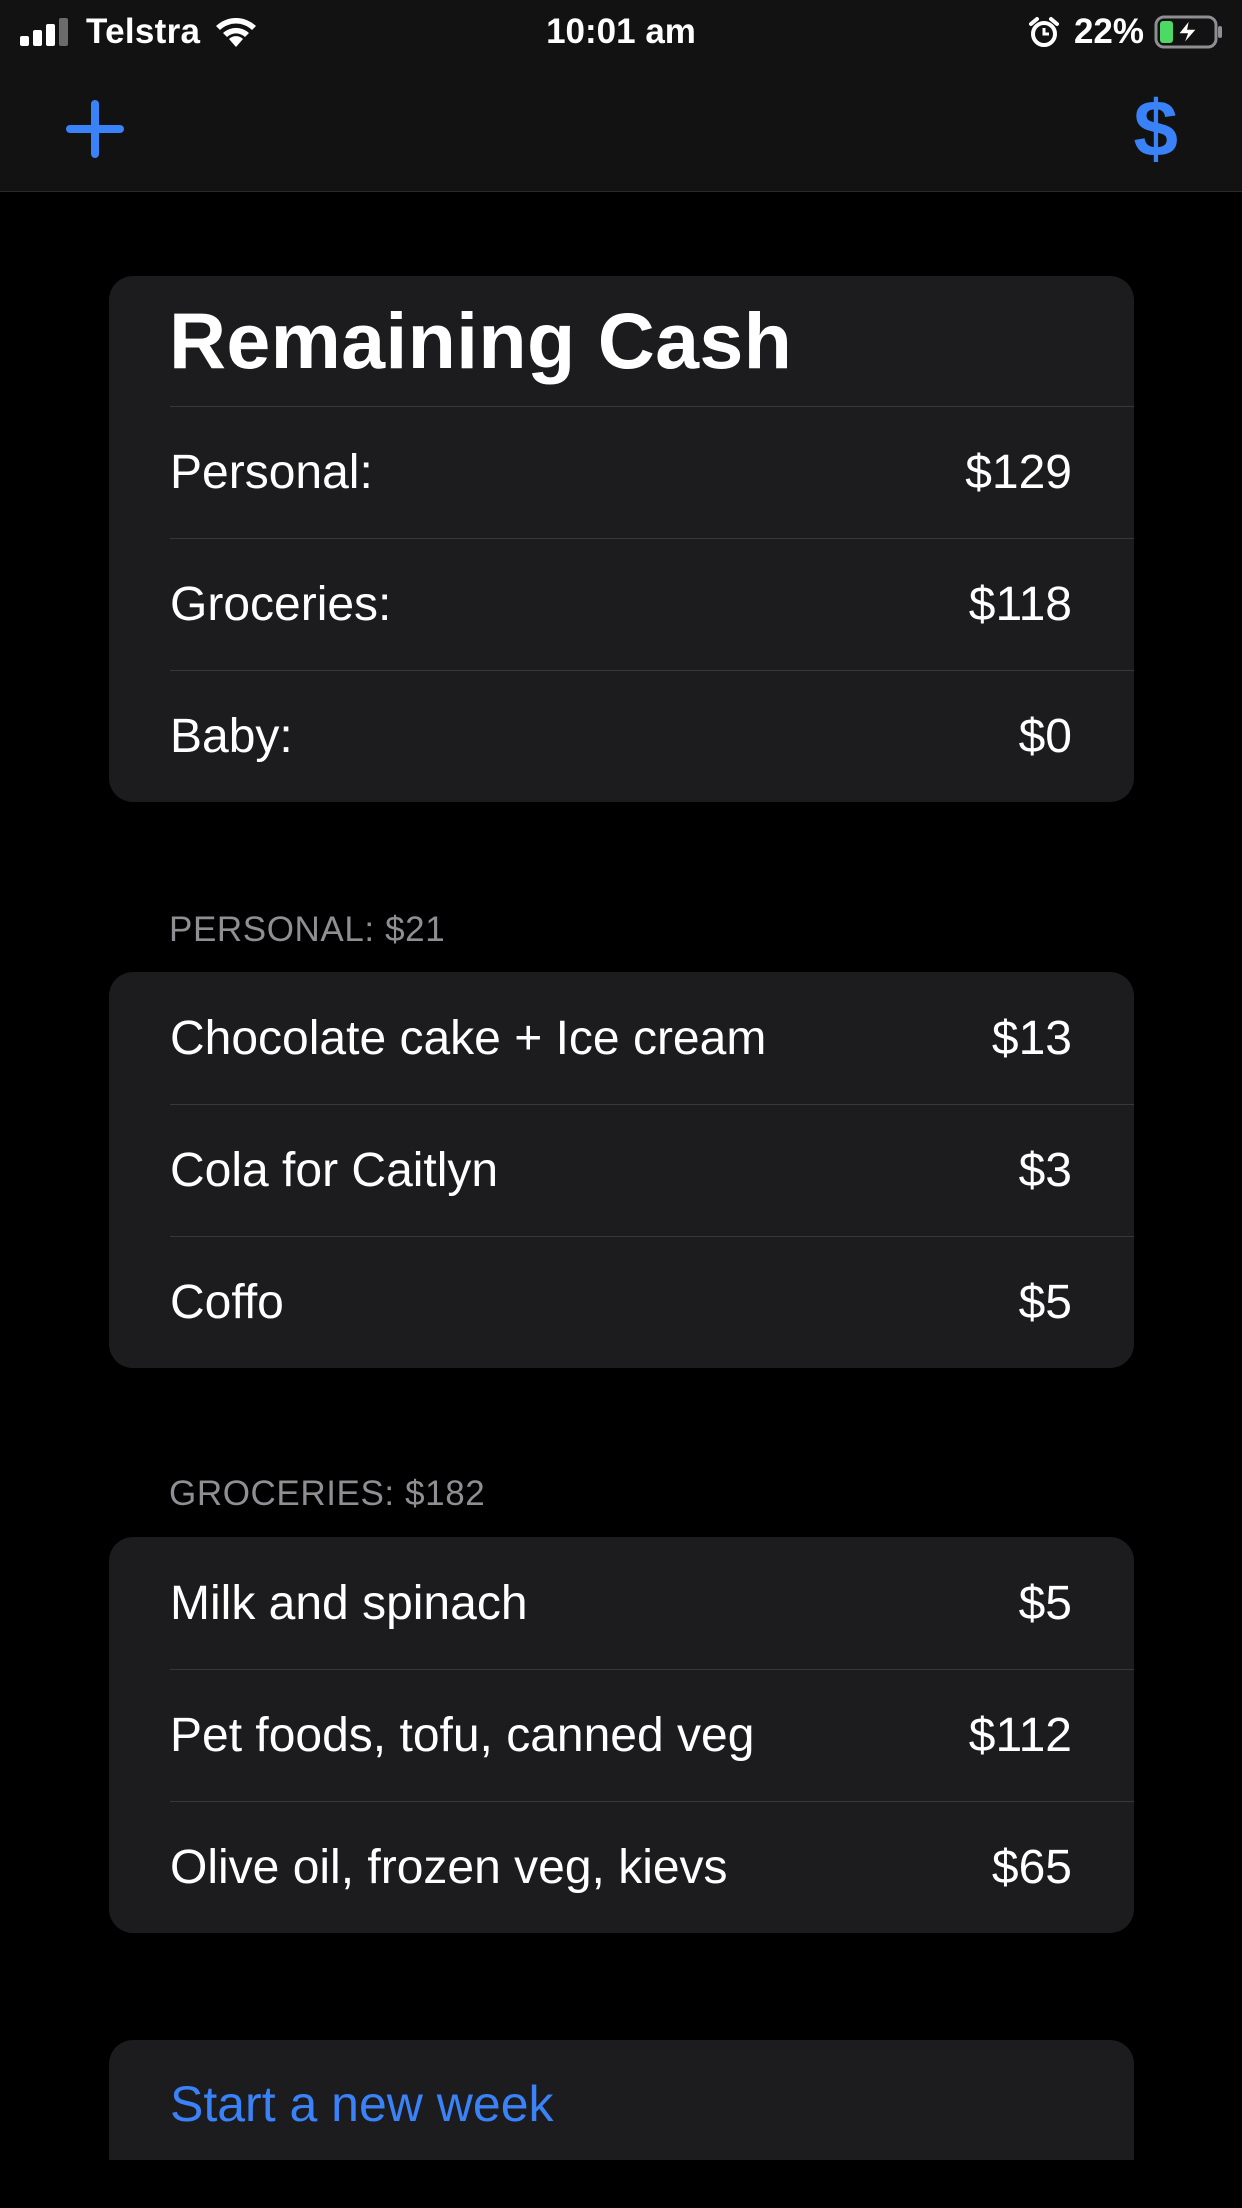 The height and width of the screenshot is (2208, 1242). Describe the element at coordinates (95, 129) in the screenshot. I see `add-expense-button` at that location.